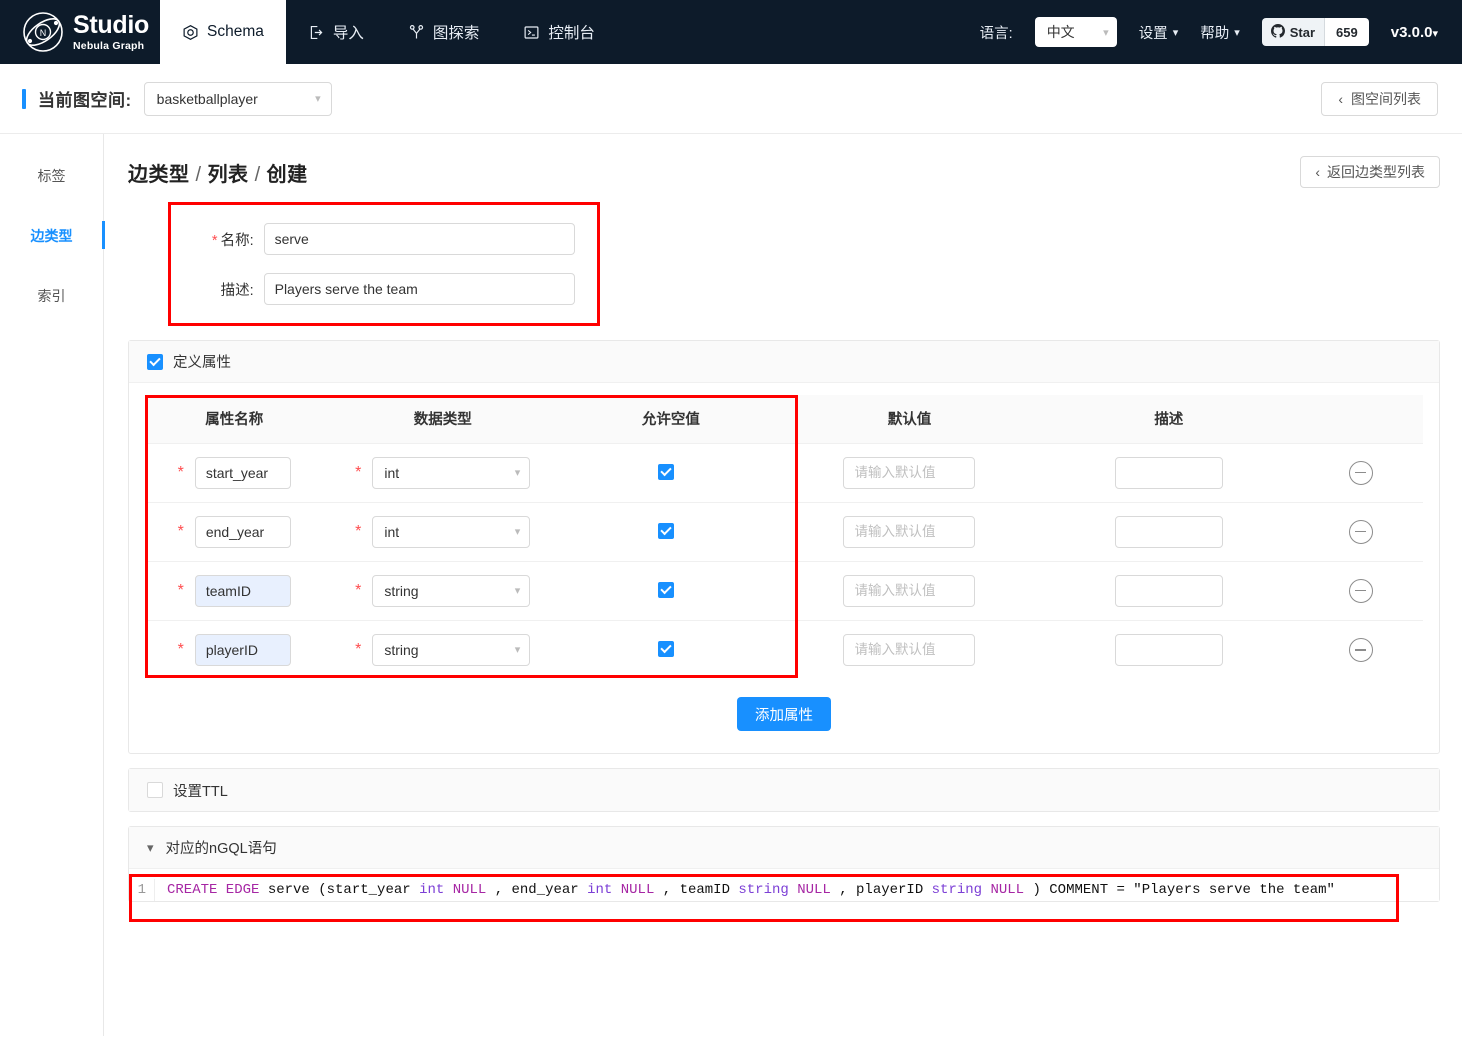 Image resolution: width=1462 pixels, height=1037 pixels. What do you see at coordinates (784, 473) in the screenshot?
I see `table-row: * * int ▾` at bounding box center [784, 473].